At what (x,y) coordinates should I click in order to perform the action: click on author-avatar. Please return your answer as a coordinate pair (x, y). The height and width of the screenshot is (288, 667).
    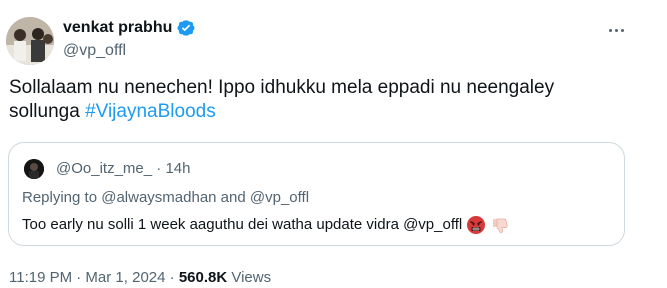
    Looking at the image, I should click on (30, 41).